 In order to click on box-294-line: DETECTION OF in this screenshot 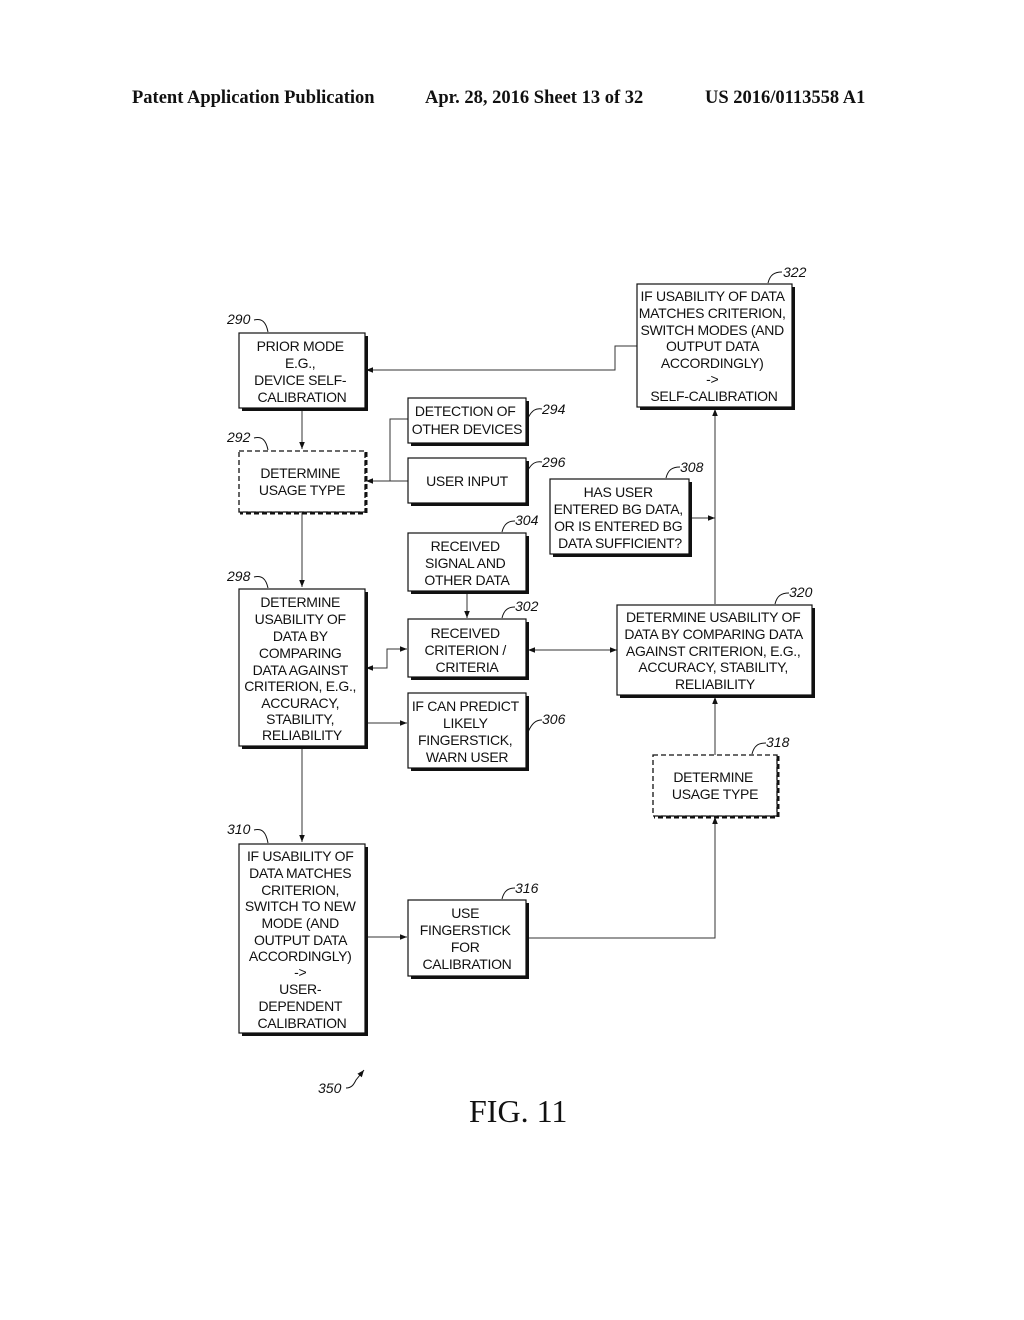, I will do `click(465, 411)`.